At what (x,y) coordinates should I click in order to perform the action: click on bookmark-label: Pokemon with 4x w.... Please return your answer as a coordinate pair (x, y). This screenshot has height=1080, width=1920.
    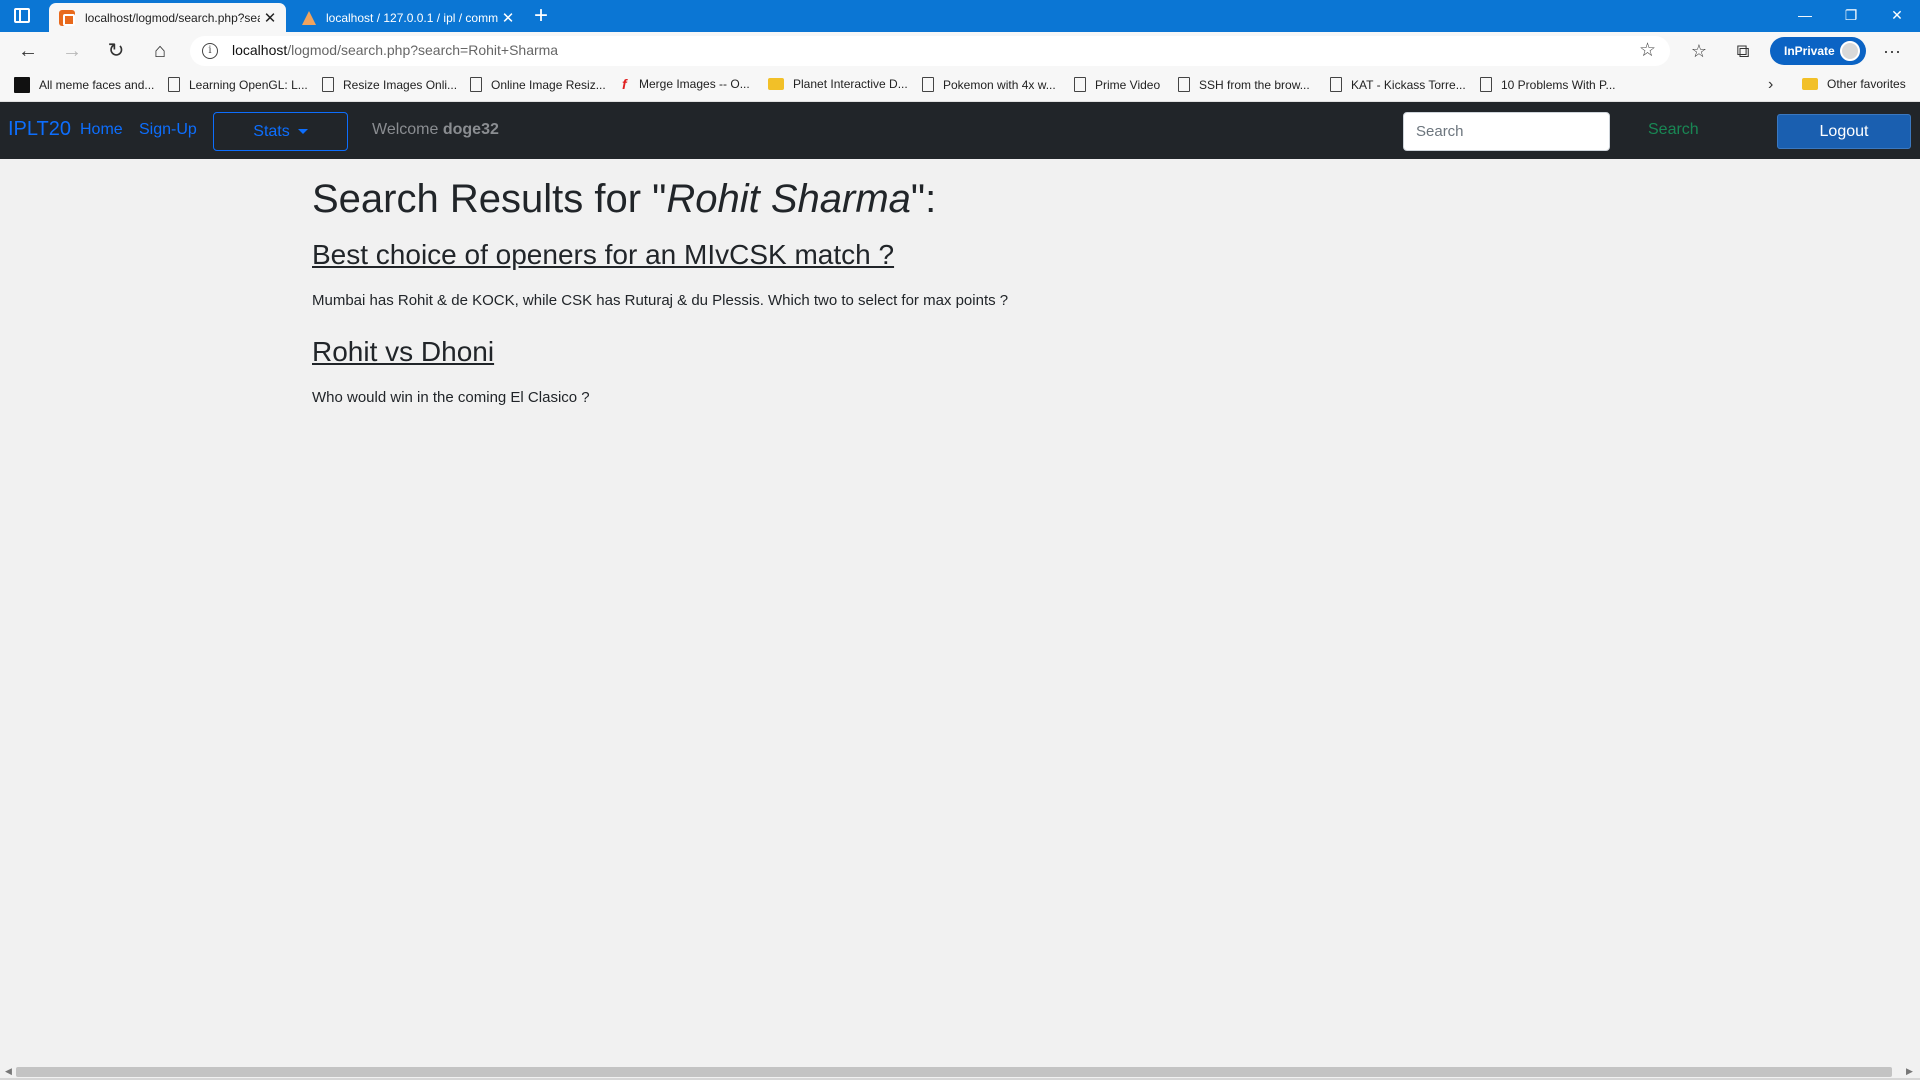
    Looking at the image, I should click on (999, 84).